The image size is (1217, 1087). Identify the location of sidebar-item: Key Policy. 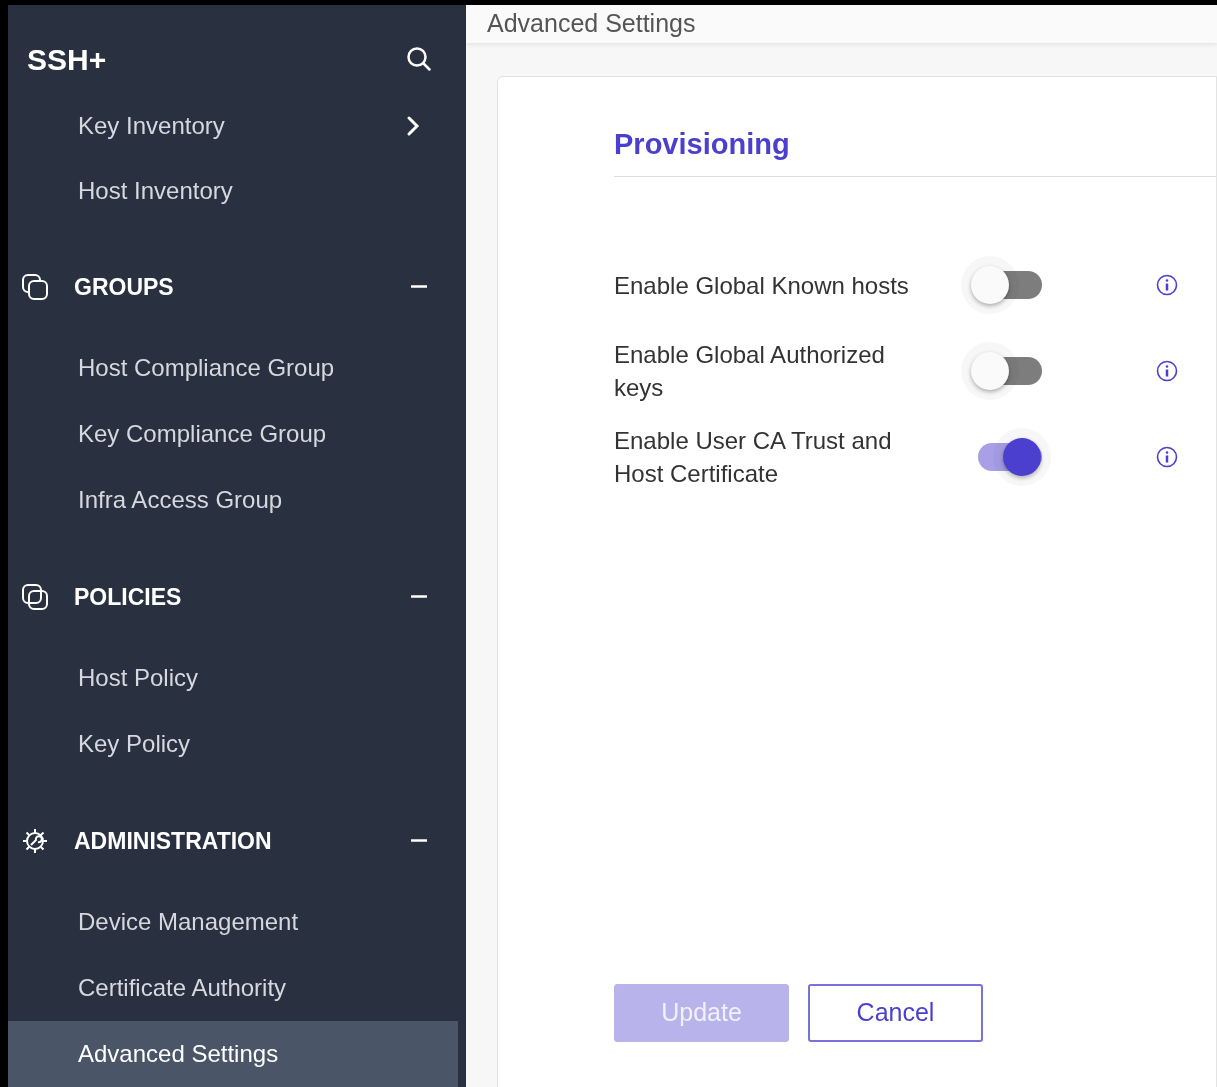
(233, 744).